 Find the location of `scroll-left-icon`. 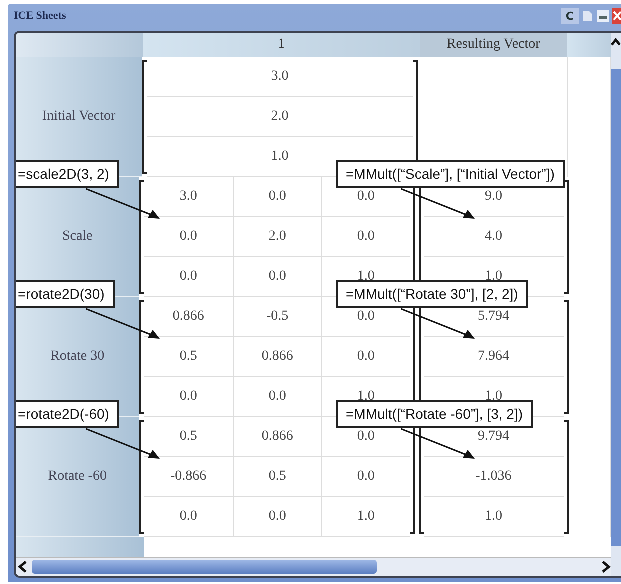

scroll-left-icon is located at coordinates (23, 567).